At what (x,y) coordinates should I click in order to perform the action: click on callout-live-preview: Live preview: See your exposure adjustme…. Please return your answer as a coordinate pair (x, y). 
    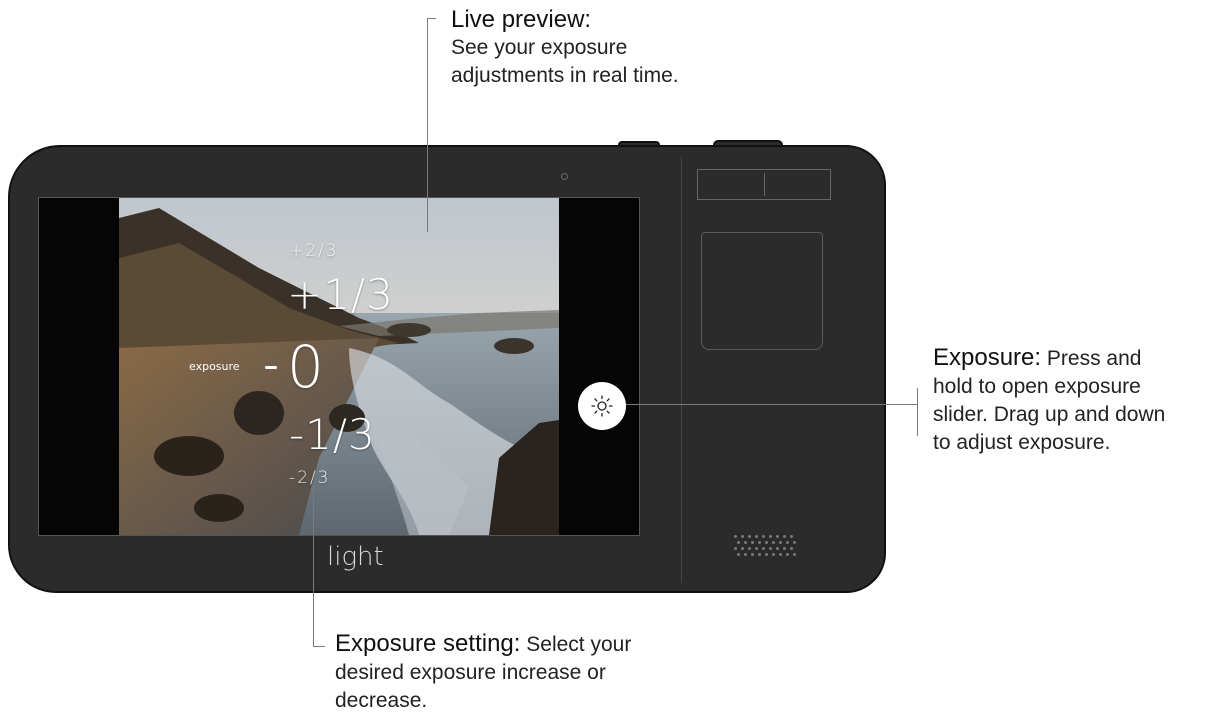
    Looking at the image, I should click on (565, 48).